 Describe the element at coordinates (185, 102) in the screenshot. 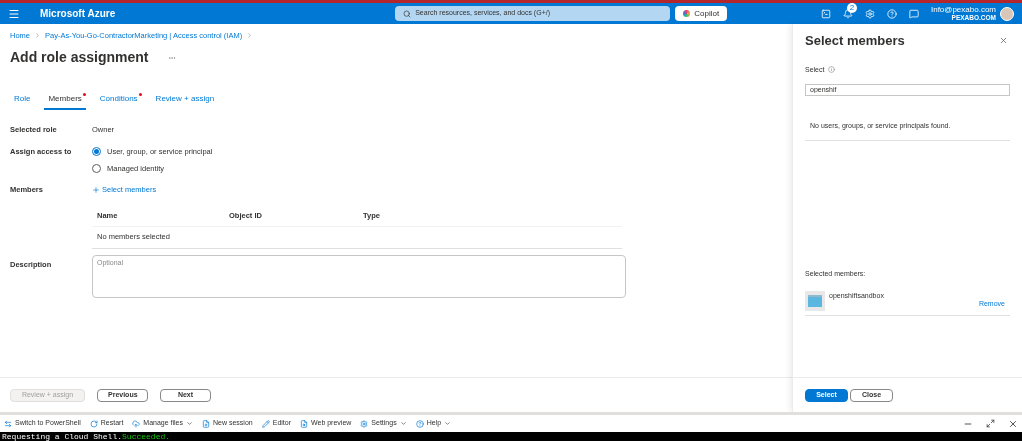

I see `tab: Review + assign` at that location.